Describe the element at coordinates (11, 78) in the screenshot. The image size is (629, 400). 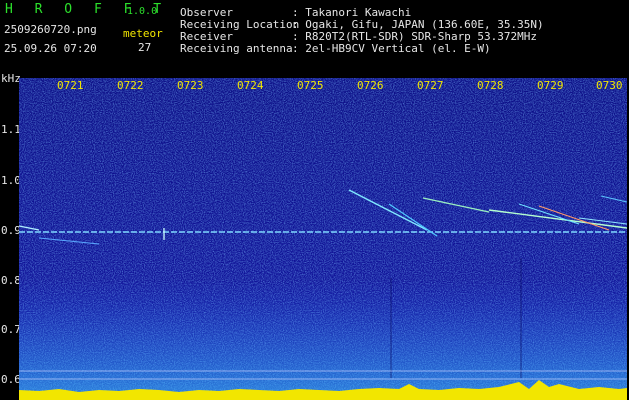
I see `y-axis-unit: kHz` at that location.